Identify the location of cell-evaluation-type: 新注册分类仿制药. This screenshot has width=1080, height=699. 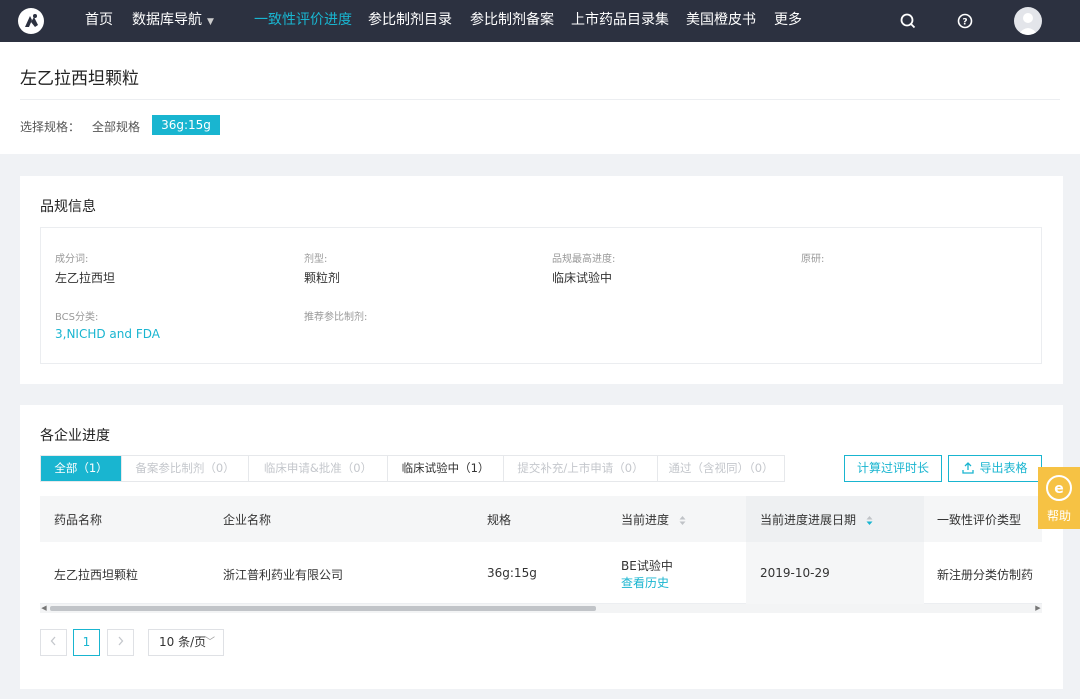
(985, 575).